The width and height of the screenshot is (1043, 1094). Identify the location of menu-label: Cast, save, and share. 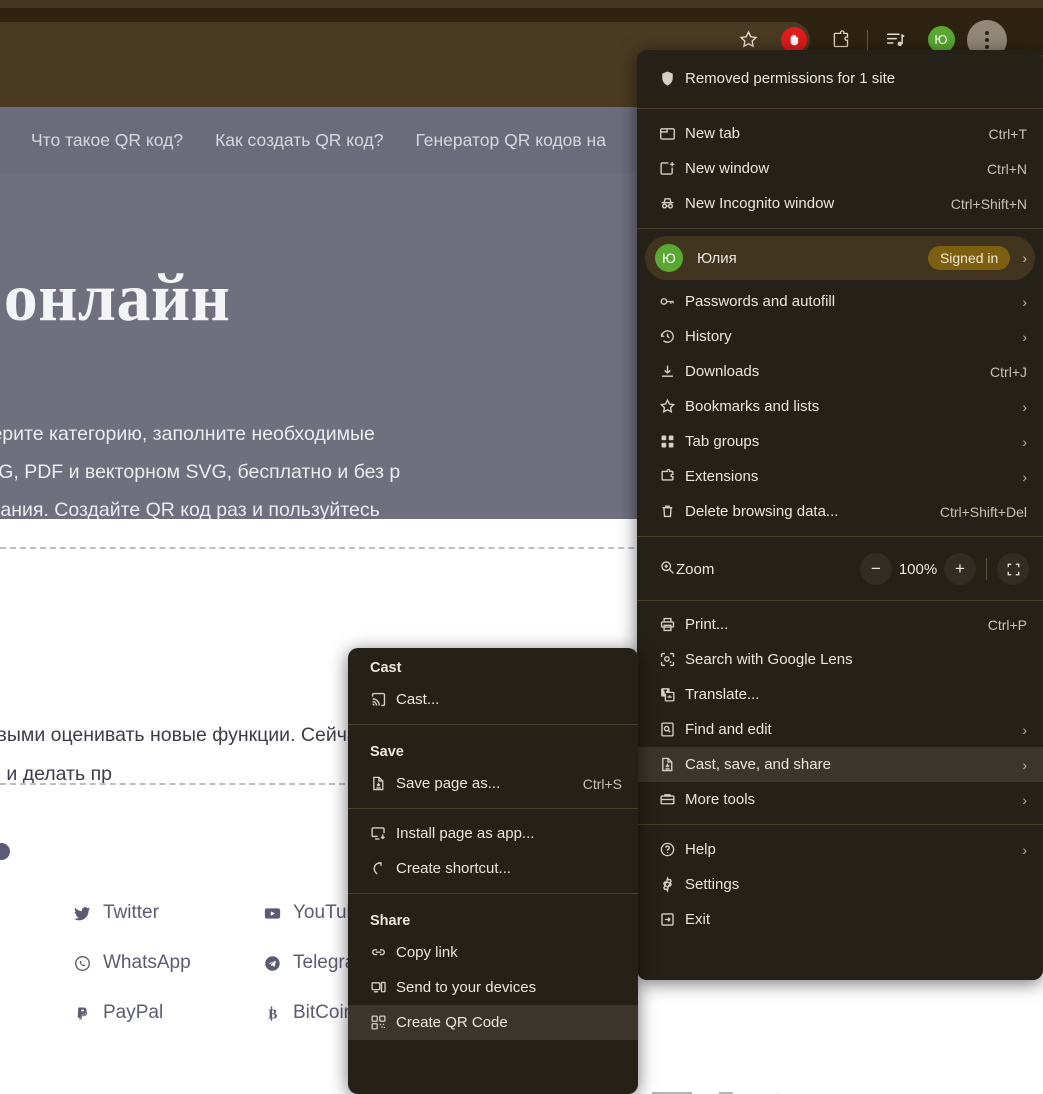
(758, 764).